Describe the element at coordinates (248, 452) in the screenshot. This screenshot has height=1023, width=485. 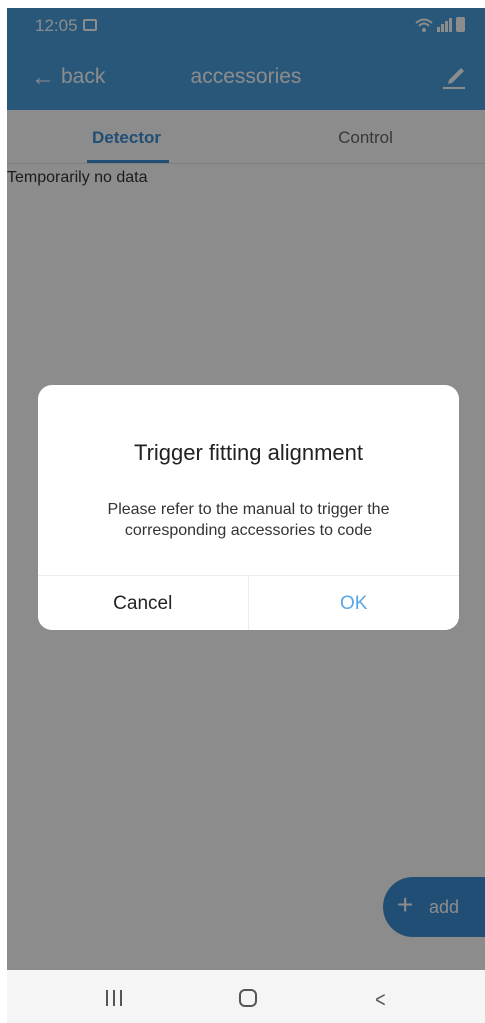
I see `dialog-title: Trigger fitting alignment` at that location.